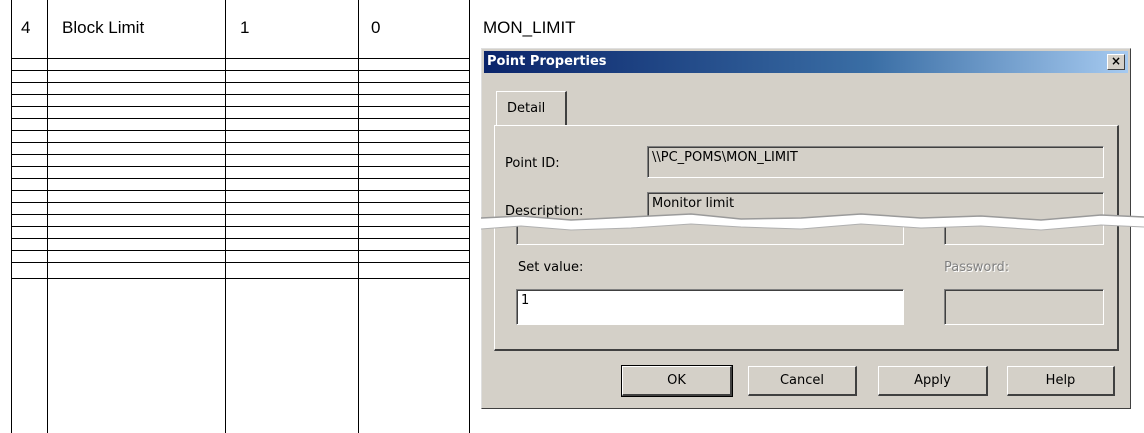  I want to click on row-number: 4, so click(26, 27).